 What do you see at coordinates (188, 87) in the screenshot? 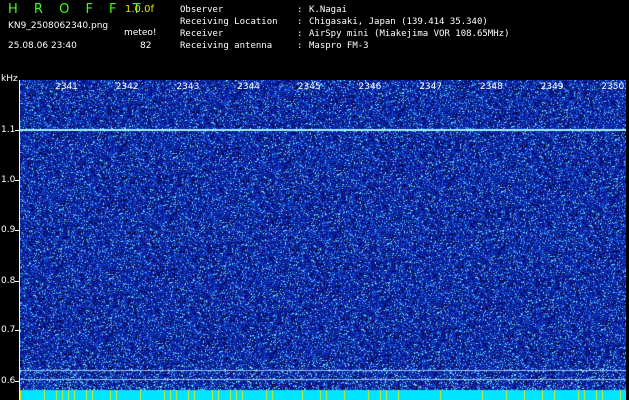
I see `x-tick-label: 2343` at bounding box center [188, 87].